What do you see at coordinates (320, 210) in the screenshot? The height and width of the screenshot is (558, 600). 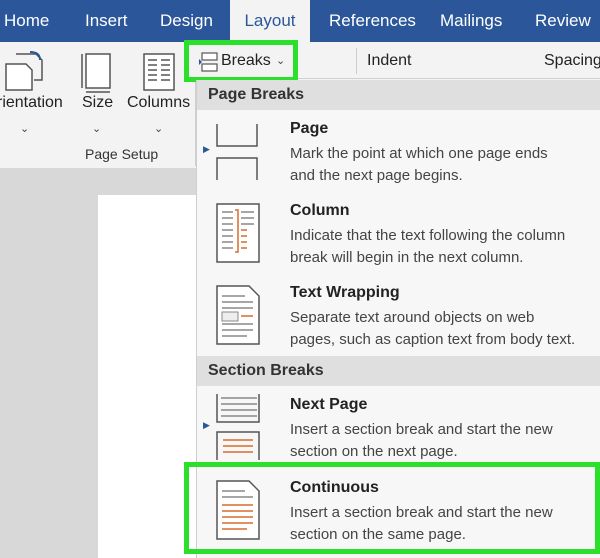 I see `menu-item-title: Column` at bounding box center [320, 210].